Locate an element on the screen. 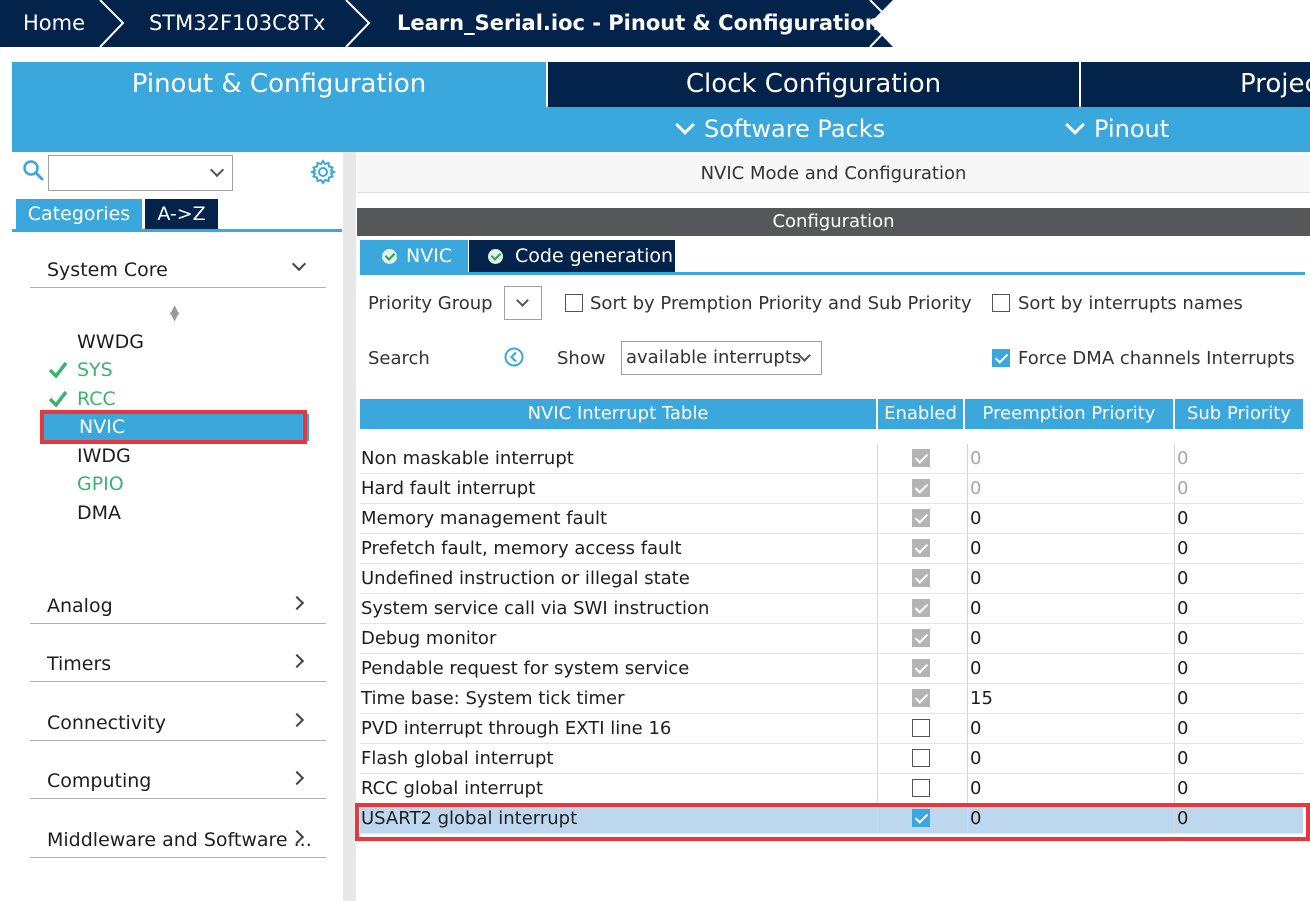 Image resolution: width=1310 pixels, height=901 pixels. category-analog: Analog is located at coordinates (178, 606).